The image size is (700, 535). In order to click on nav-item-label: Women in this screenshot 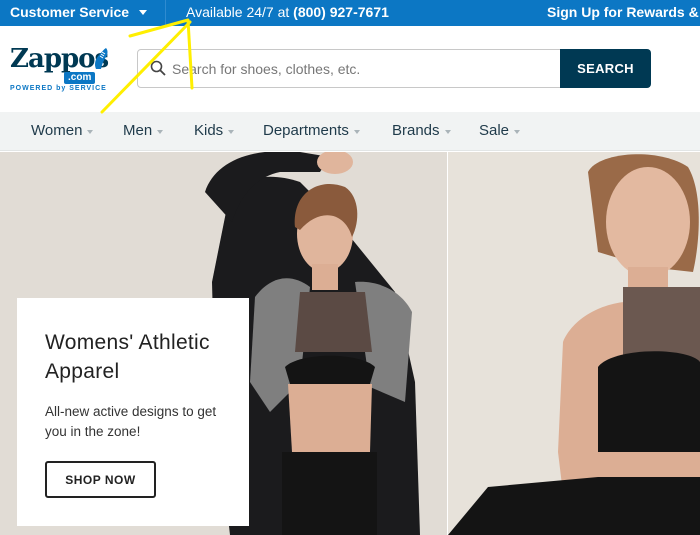, I will do `click(57, 130)`.